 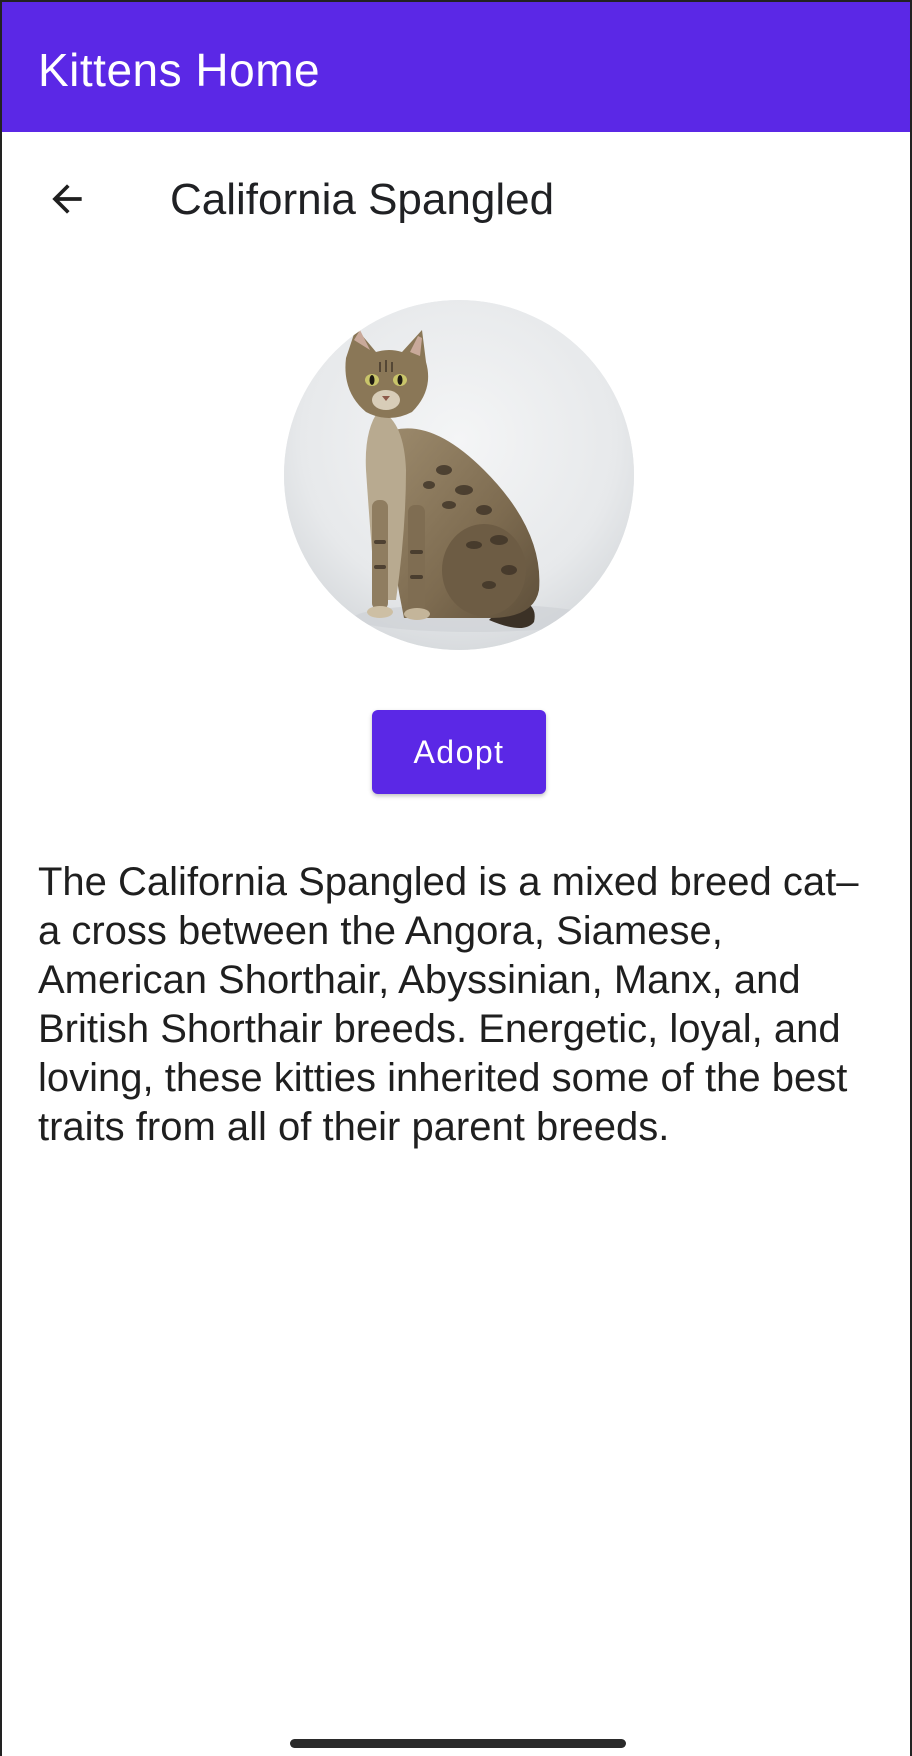 What do you see at coordinates (362, 199) in the screenshot?
I see `page-title: California Spangled` at bounding box center [362, 199].